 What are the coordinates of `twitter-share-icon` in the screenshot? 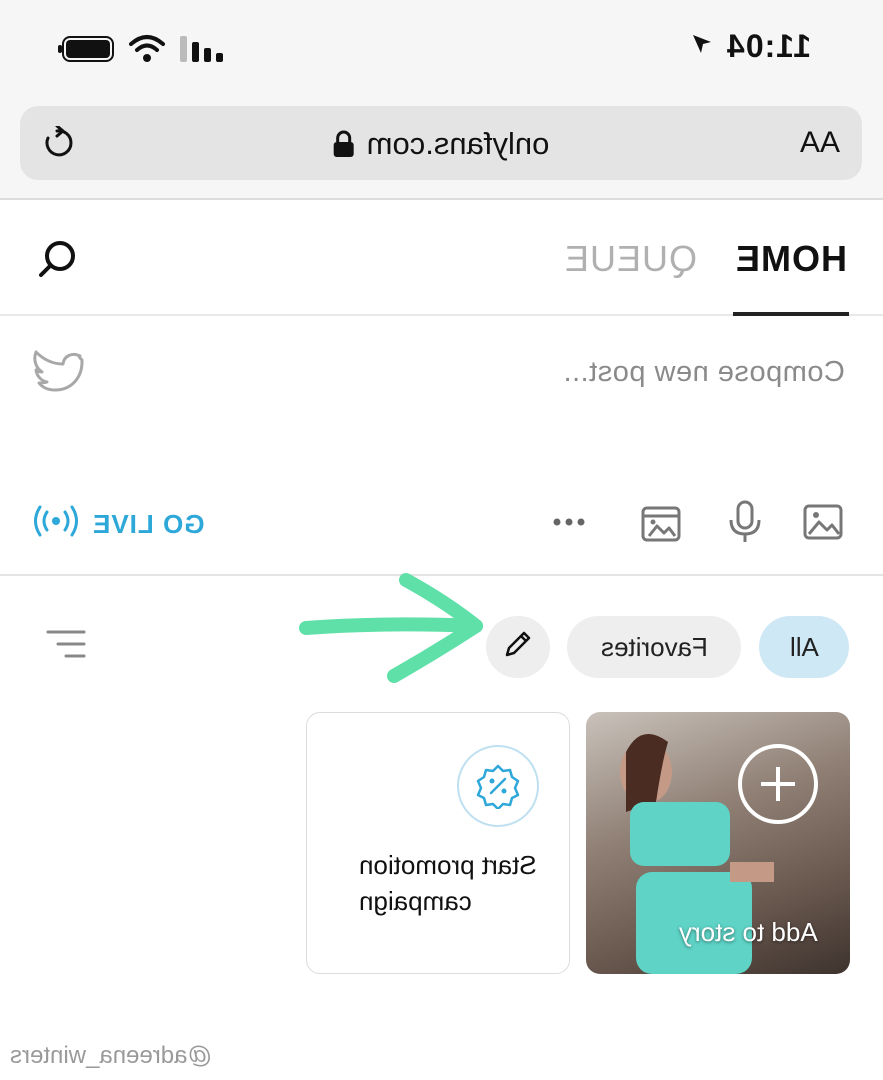 It's located at (58, 374).